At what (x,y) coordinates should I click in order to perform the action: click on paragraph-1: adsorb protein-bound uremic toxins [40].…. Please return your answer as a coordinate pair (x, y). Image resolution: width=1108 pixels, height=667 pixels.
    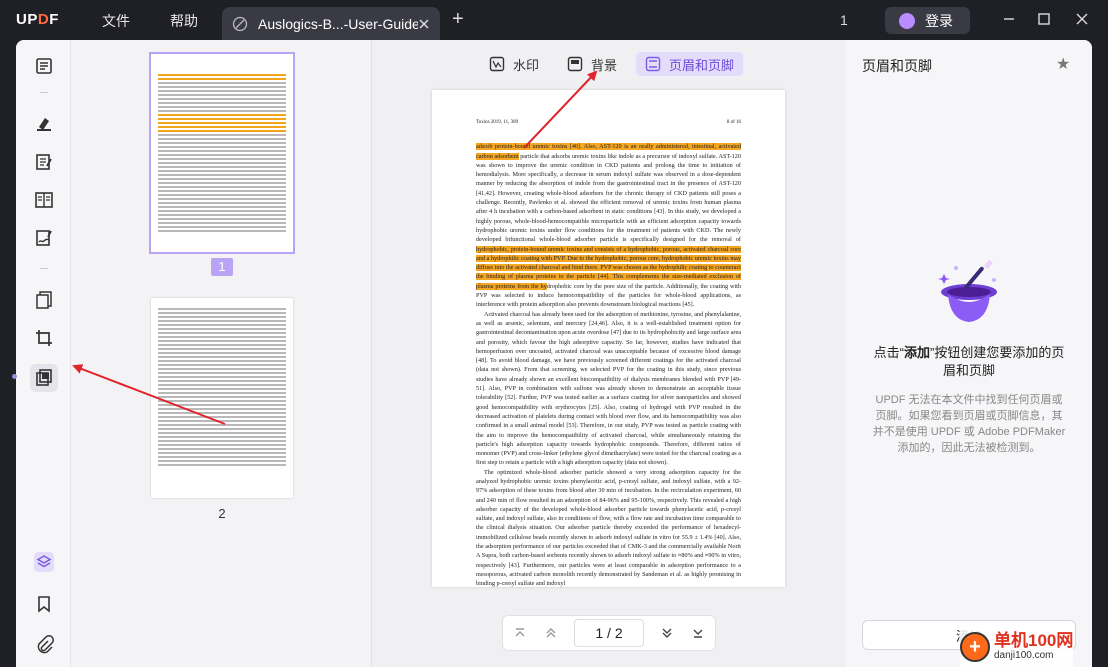
    Looking at the image, I should click on (608, 225).